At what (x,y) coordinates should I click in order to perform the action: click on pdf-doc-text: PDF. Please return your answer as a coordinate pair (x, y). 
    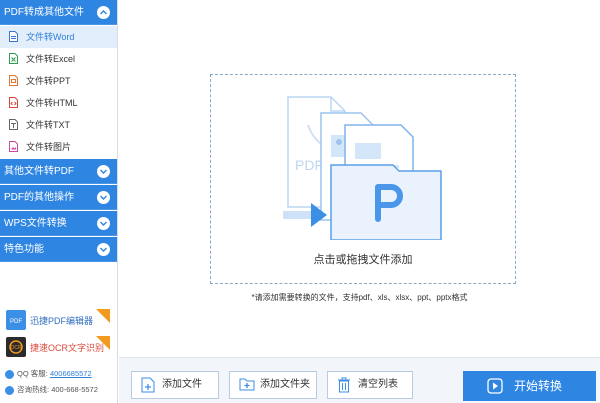
    Looking at the image, I should click on (309, 165).